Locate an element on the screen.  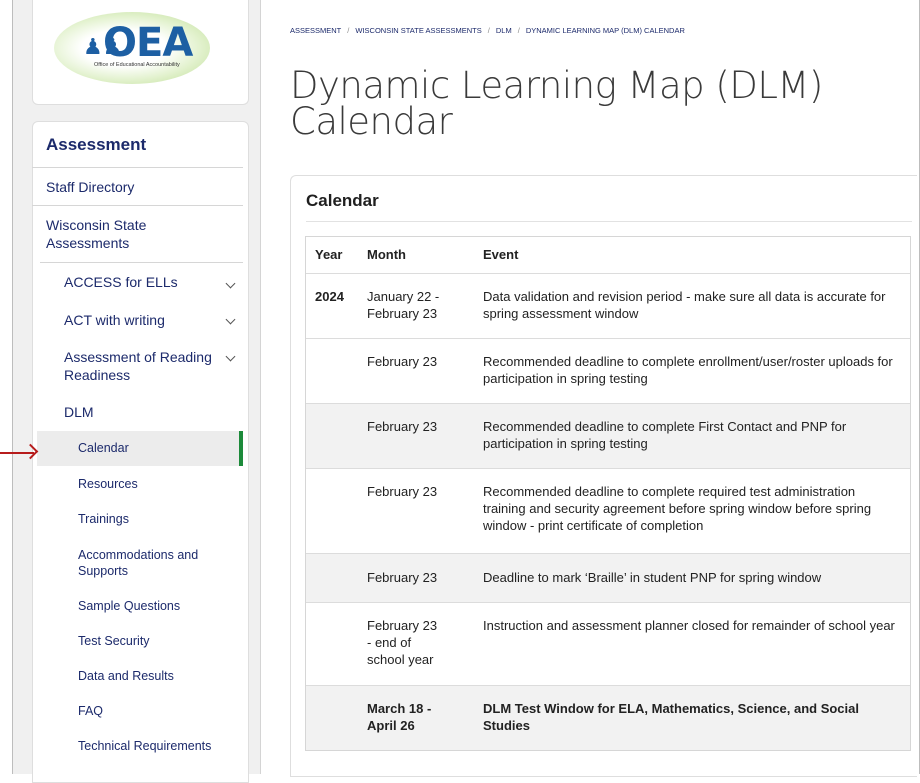
sidebar-item-act-with-writing: ACT with writing is located at coordinates (114, 320).